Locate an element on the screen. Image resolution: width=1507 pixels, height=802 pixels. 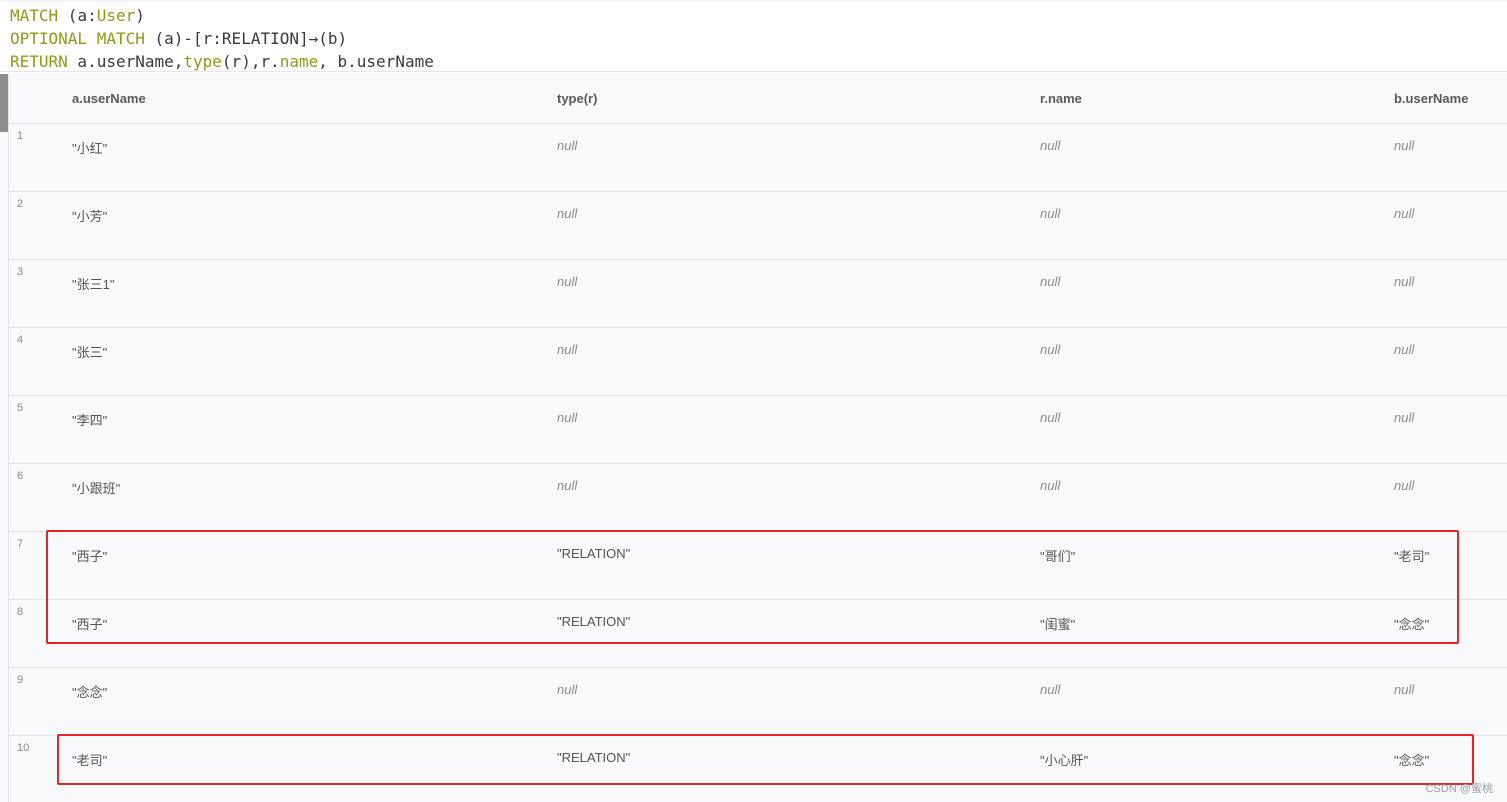
query-text: (a)-[r:RELATION]→(b) is located at coordinates (246, 38).